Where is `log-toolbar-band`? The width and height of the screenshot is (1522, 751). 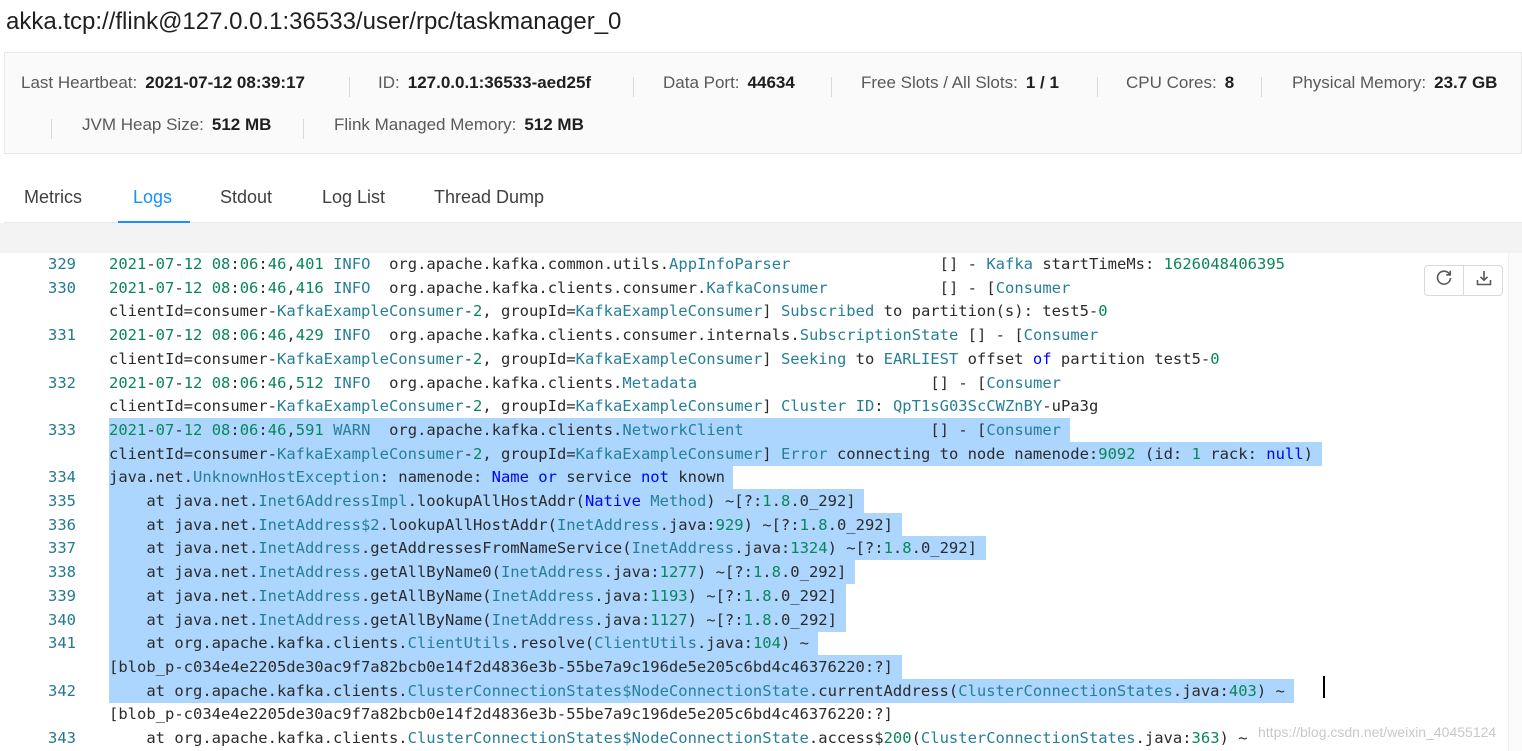
log-toolbar-band is located at coordinates (761, 238).